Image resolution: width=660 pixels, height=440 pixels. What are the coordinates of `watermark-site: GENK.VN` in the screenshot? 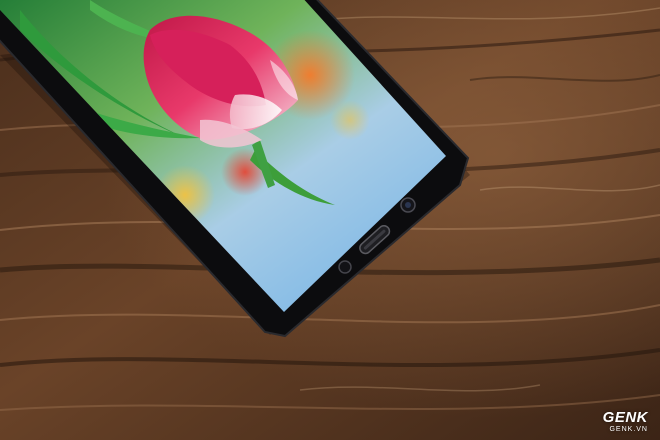 It's located at (628, 429).